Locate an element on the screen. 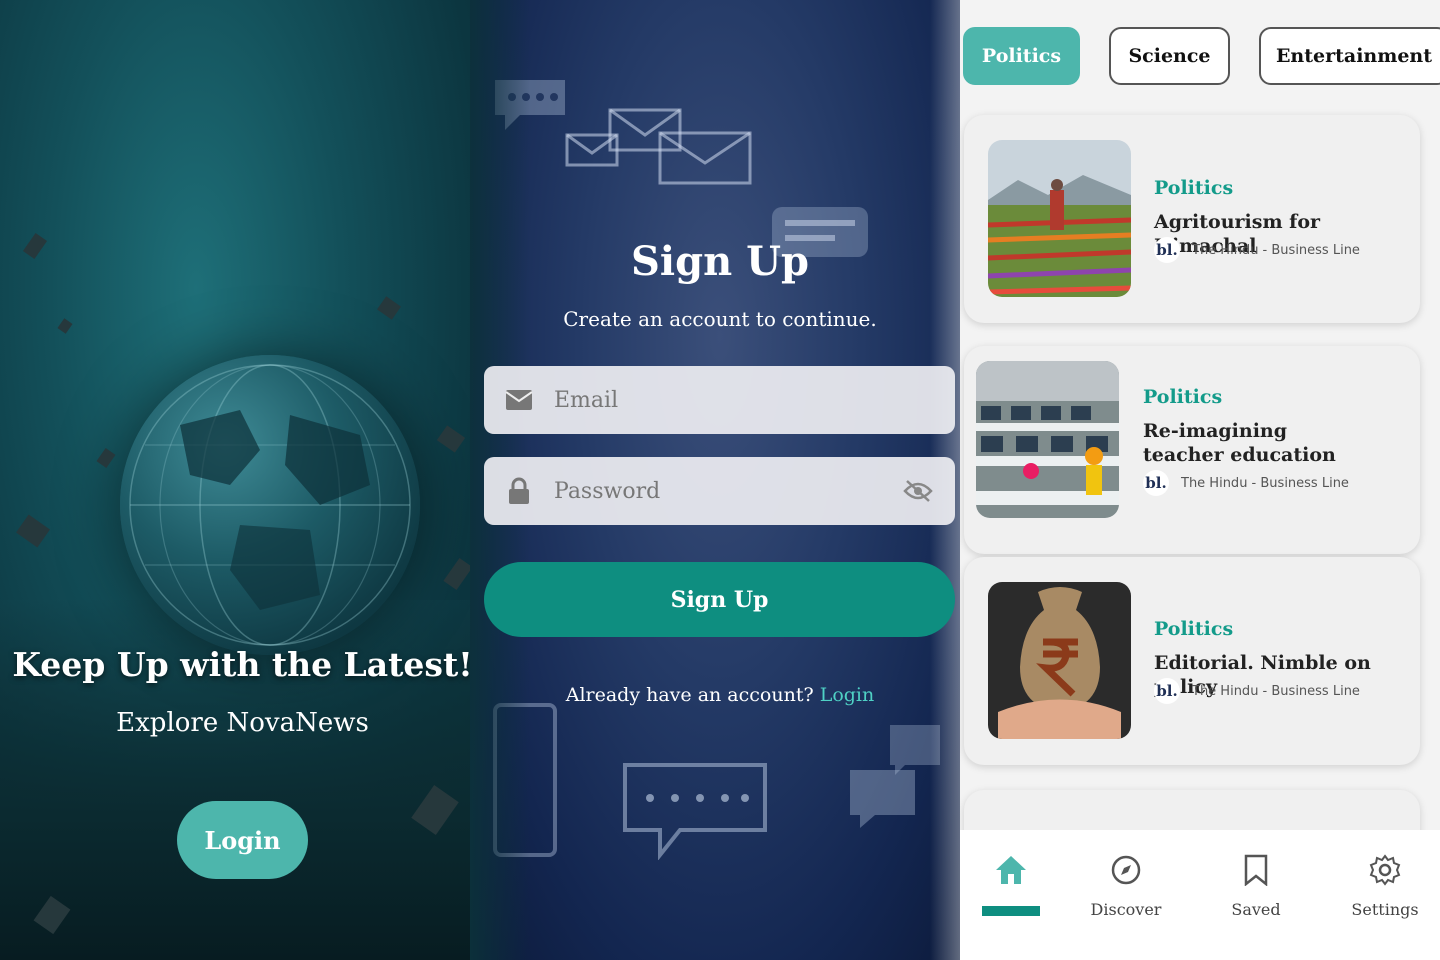 The image size is (1440, 960). login-button: Login is located at coordinates (242, 840).